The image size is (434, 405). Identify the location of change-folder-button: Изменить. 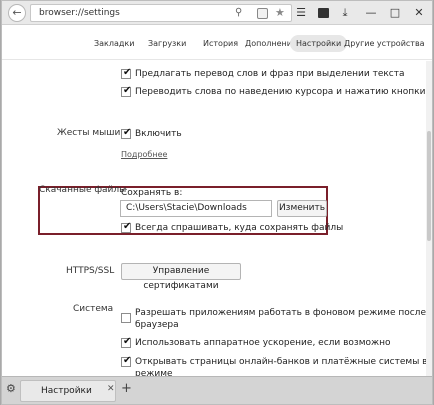
(302, 208).